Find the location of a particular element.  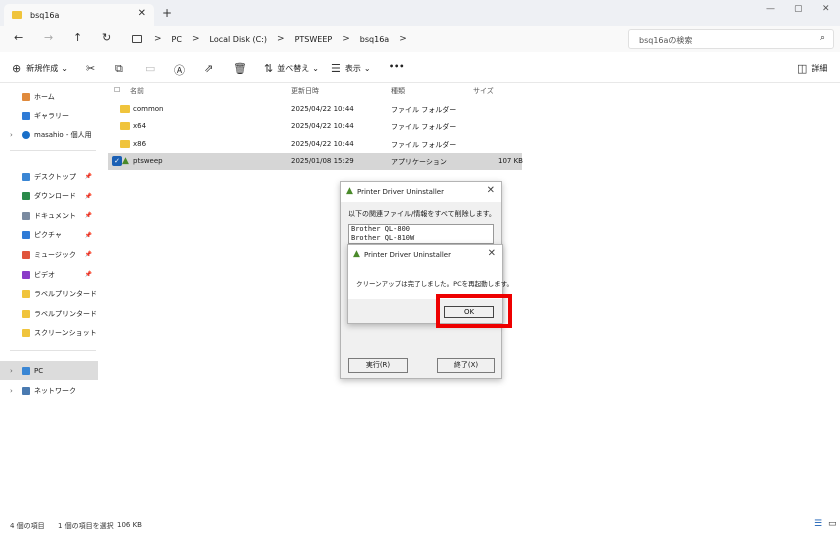

back-button: ← is located at coordinates (18, 37).